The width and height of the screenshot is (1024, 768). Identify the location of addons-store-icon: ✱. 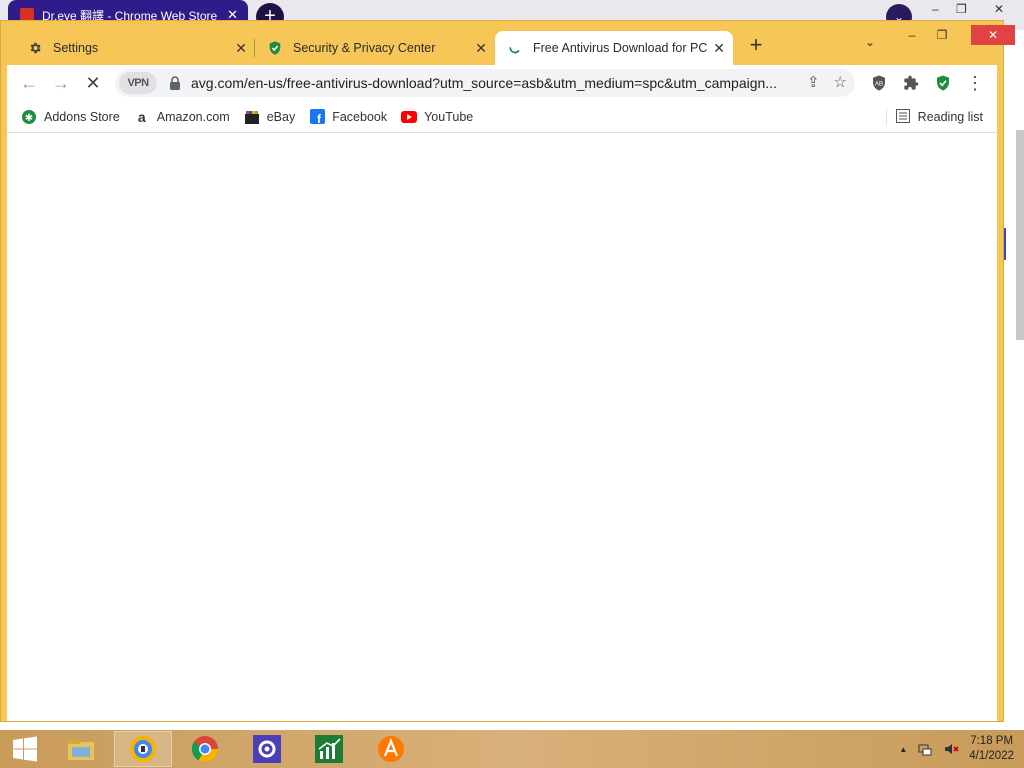
(29, 117).